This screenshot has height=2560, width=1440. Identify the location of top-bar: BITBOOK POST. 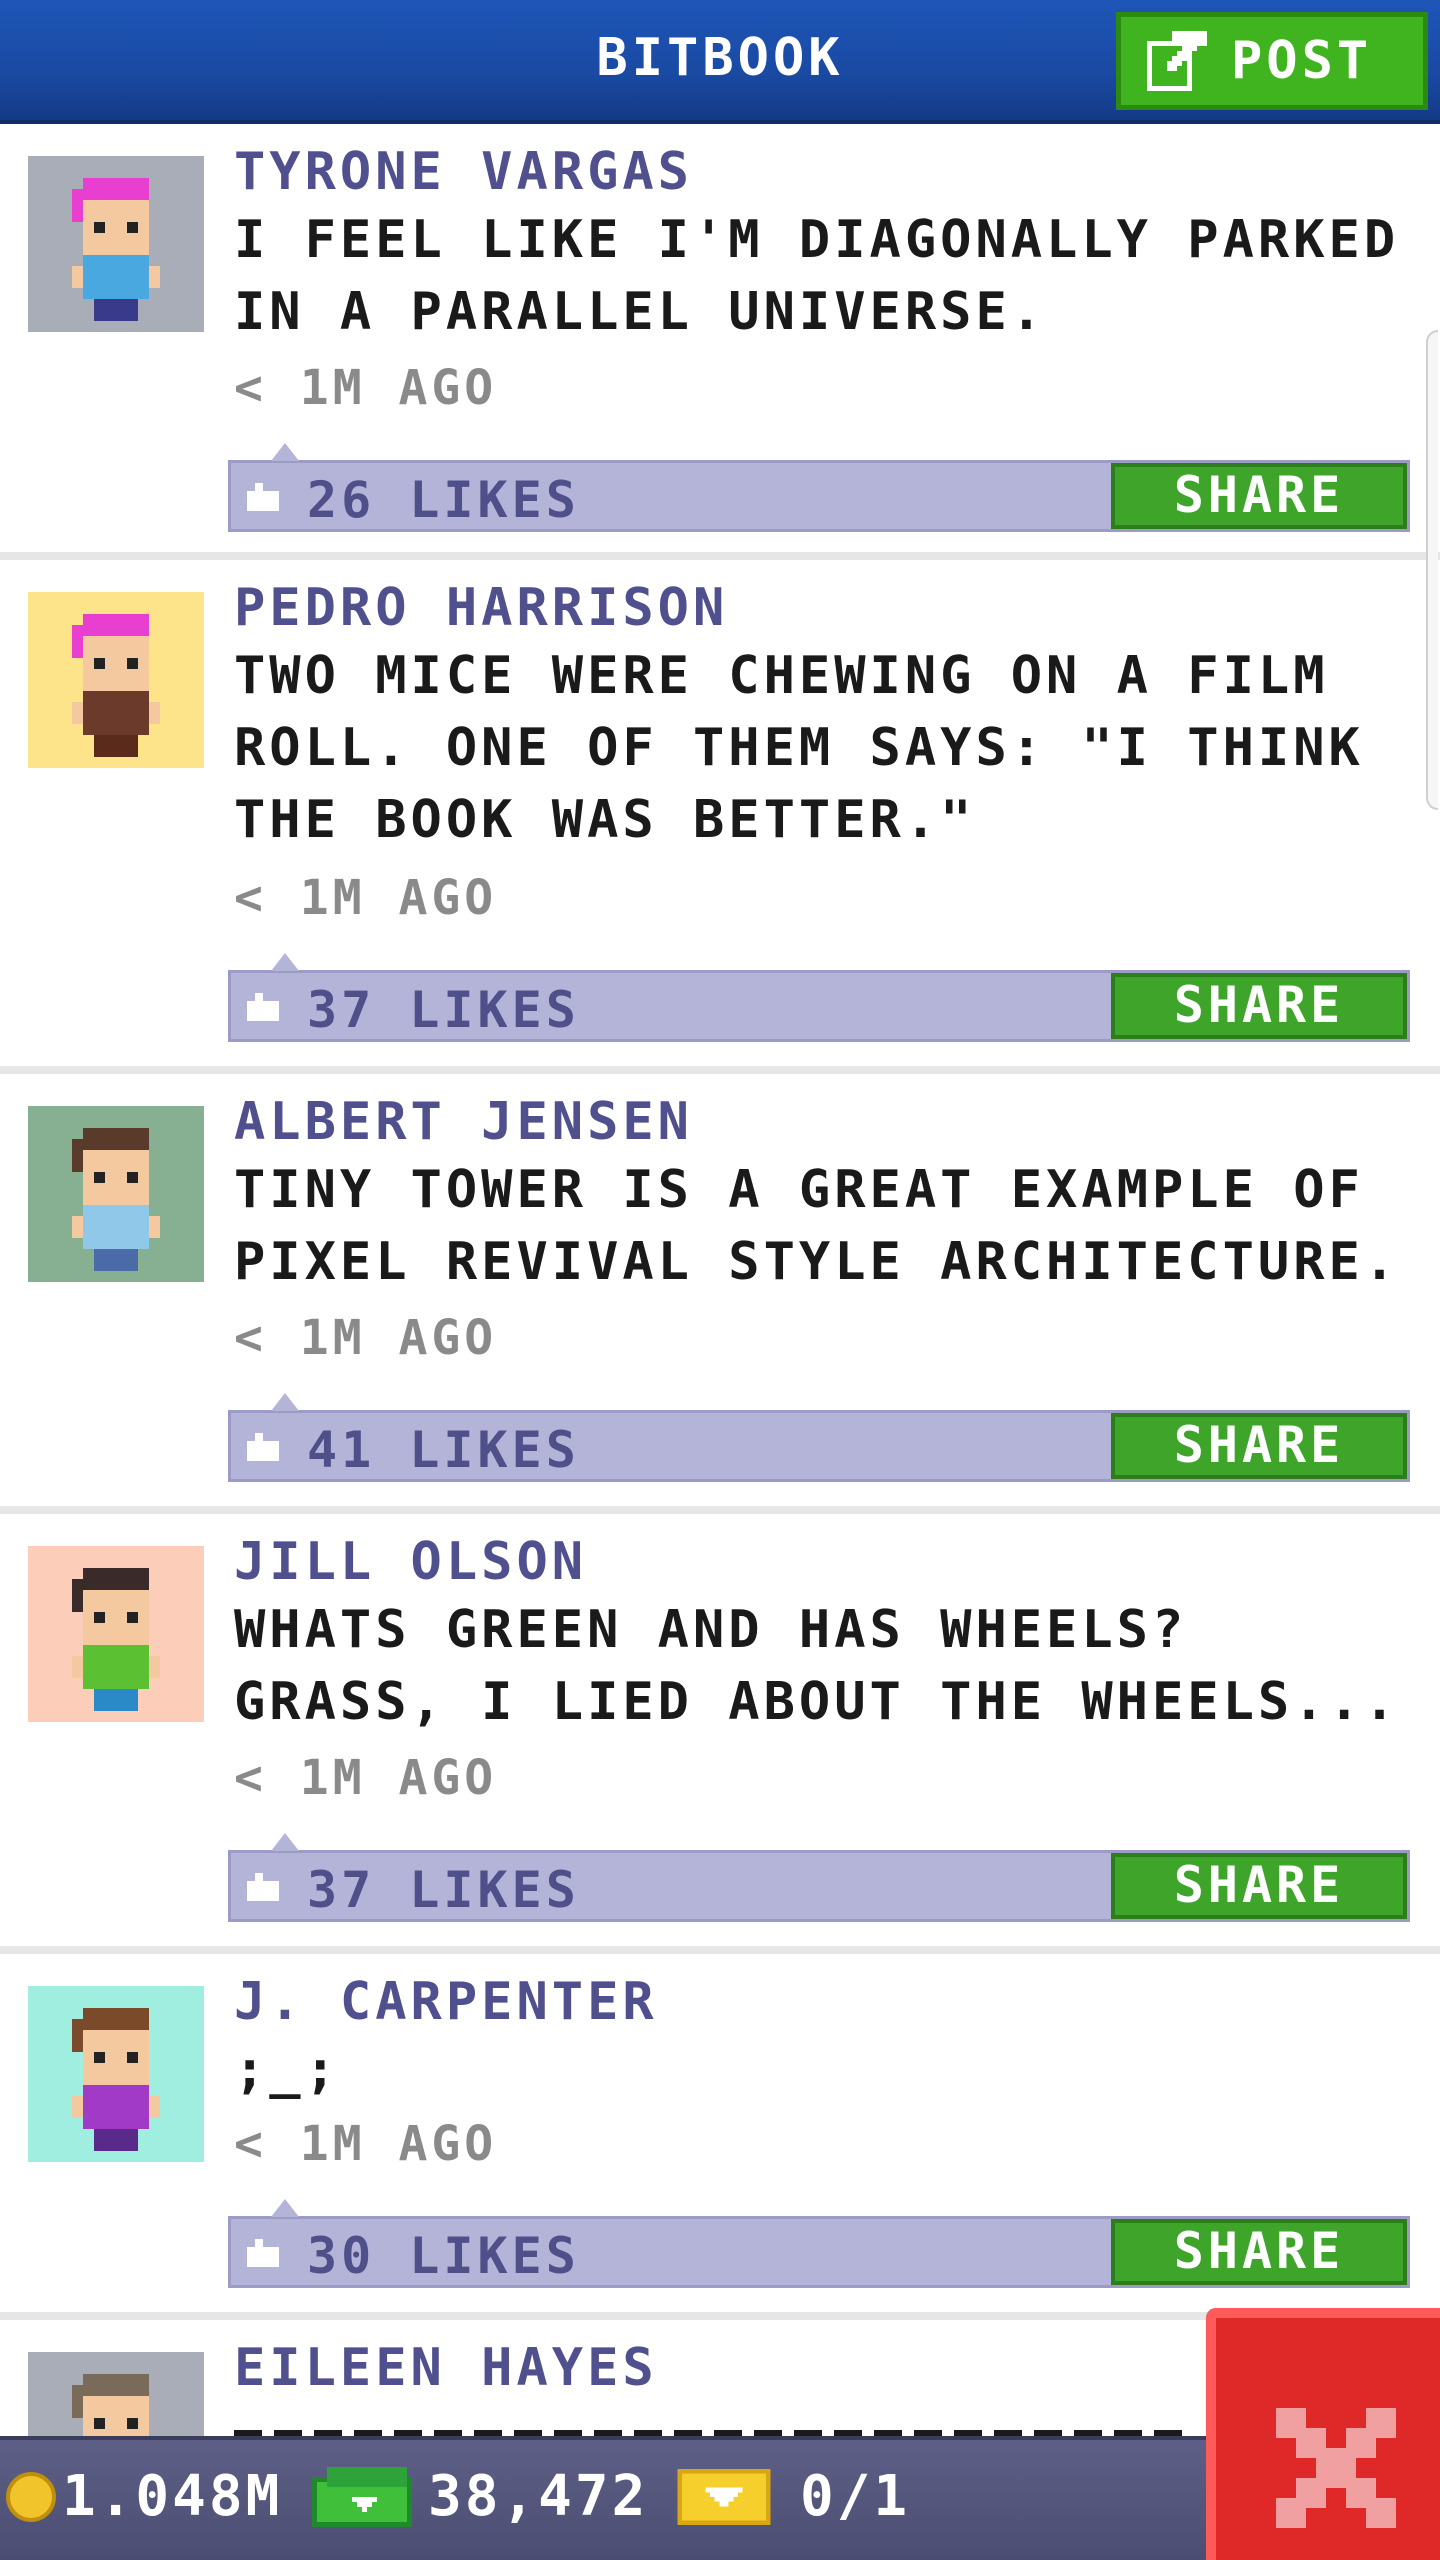
(720, 62).